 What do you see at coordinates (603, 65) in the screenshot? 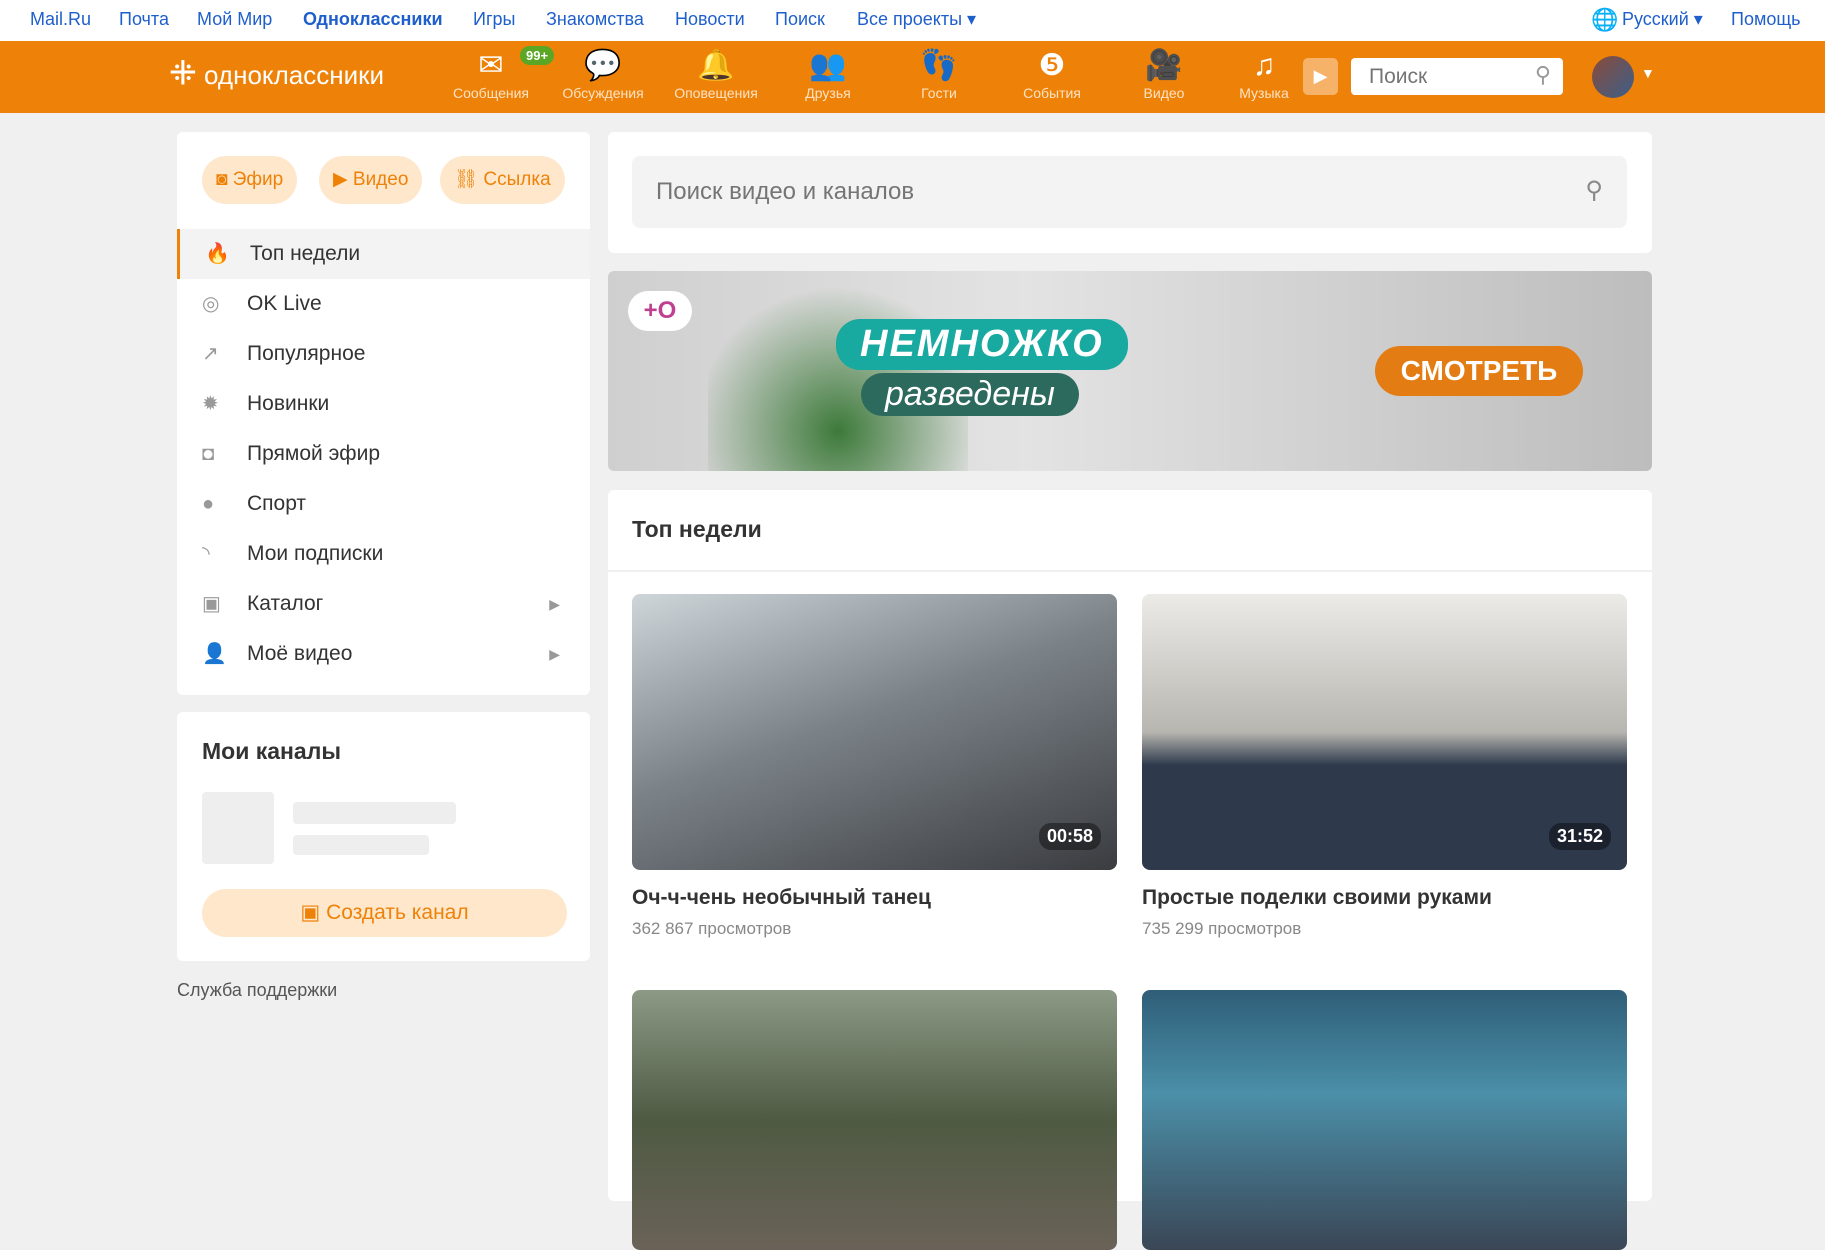
I see `chat-icon: 💬` at bounding box center [603, 65].